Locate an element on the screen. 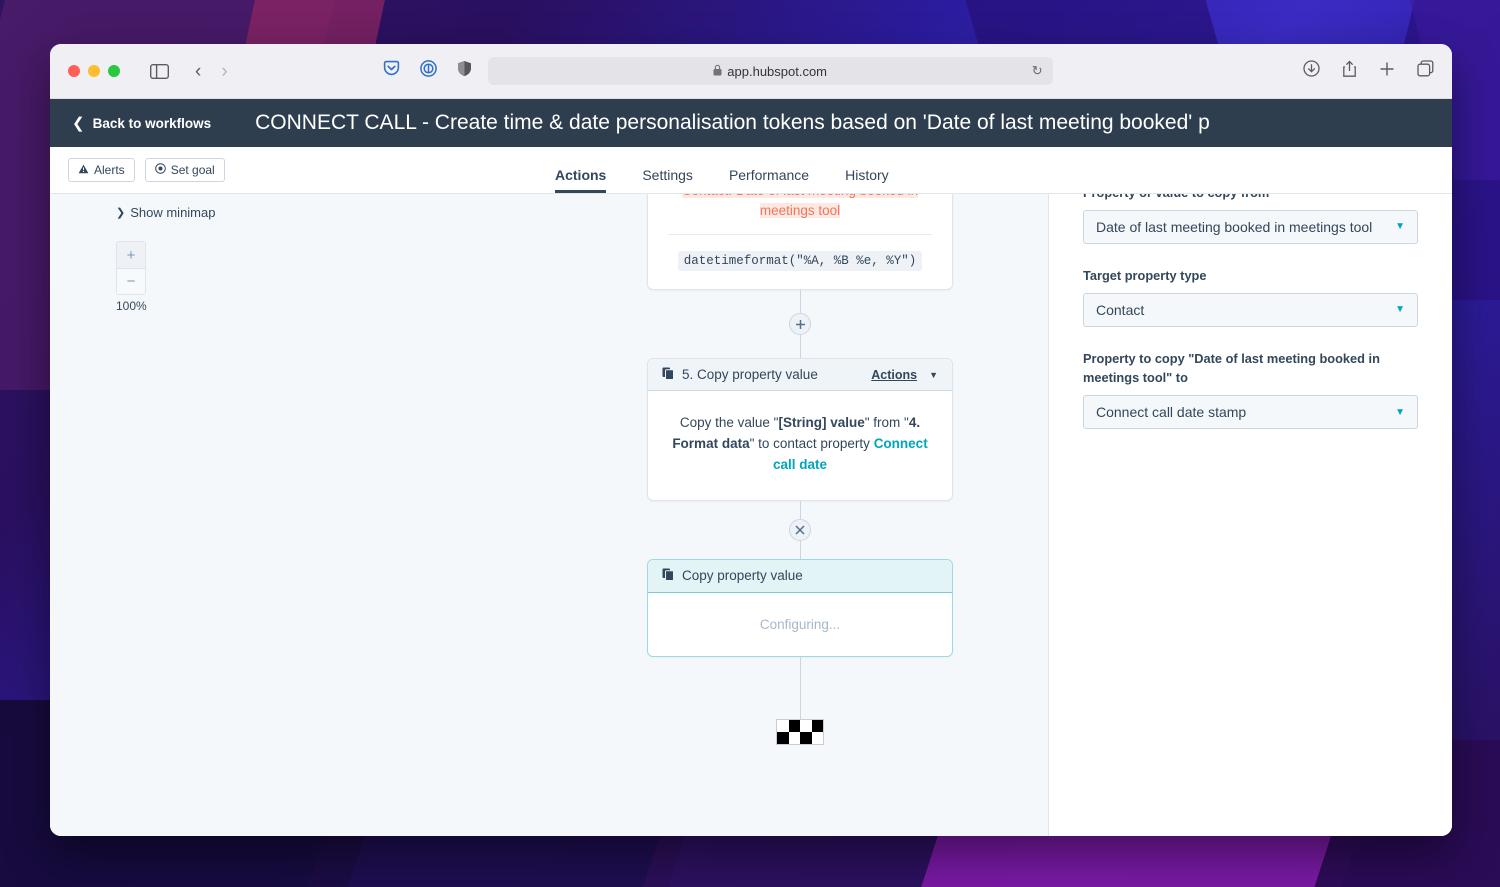 The height and width of the screenshot is (887, 1500). tab-performance: Performance is located at coordinates (769, 180).